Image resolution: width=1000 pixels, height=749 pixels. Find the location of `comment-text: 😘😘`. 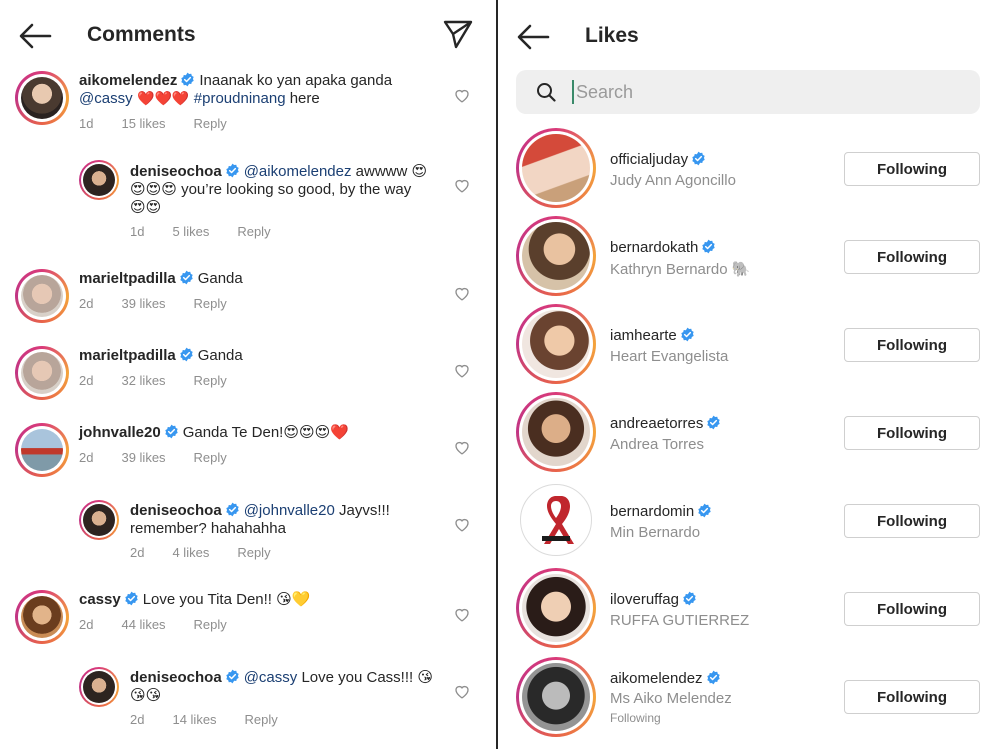

comment-text: 😘😘 is located at coordinates (146, 695).